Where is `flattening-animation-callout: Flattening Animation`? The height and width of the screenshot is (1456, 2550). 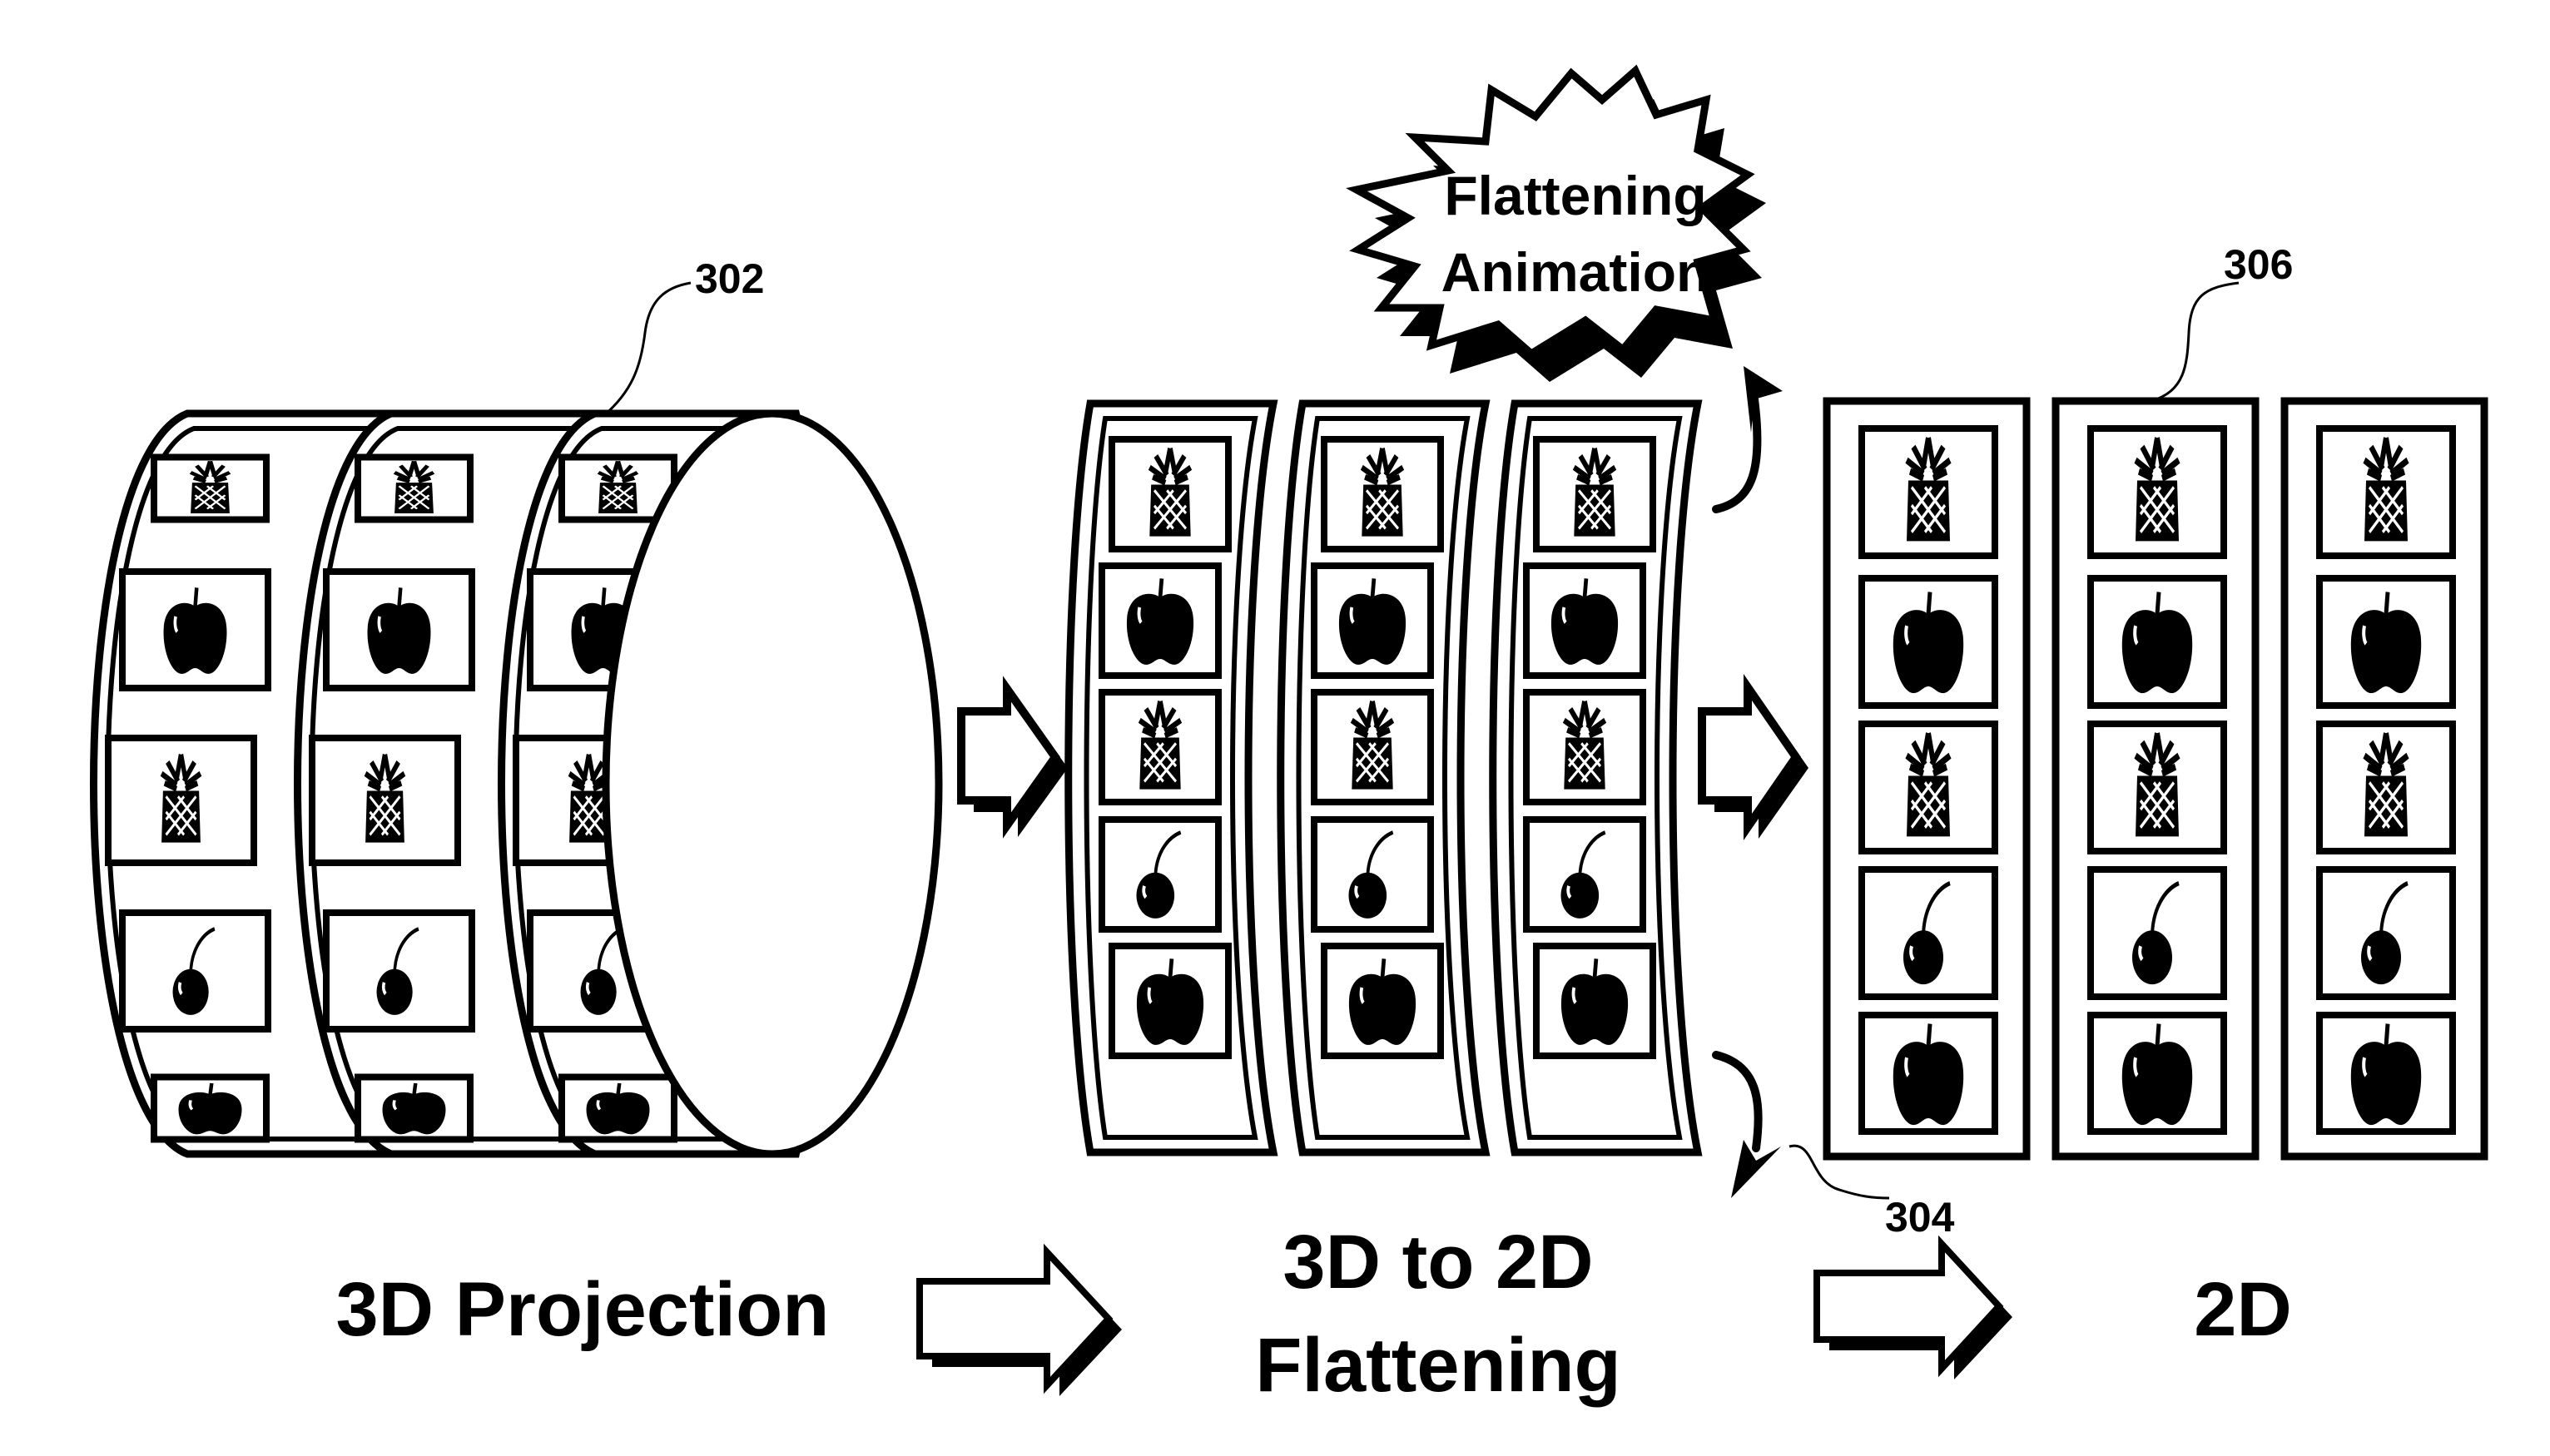
flattening-animation-callout: Flattening Animation is located at coordinates (1556, 223).